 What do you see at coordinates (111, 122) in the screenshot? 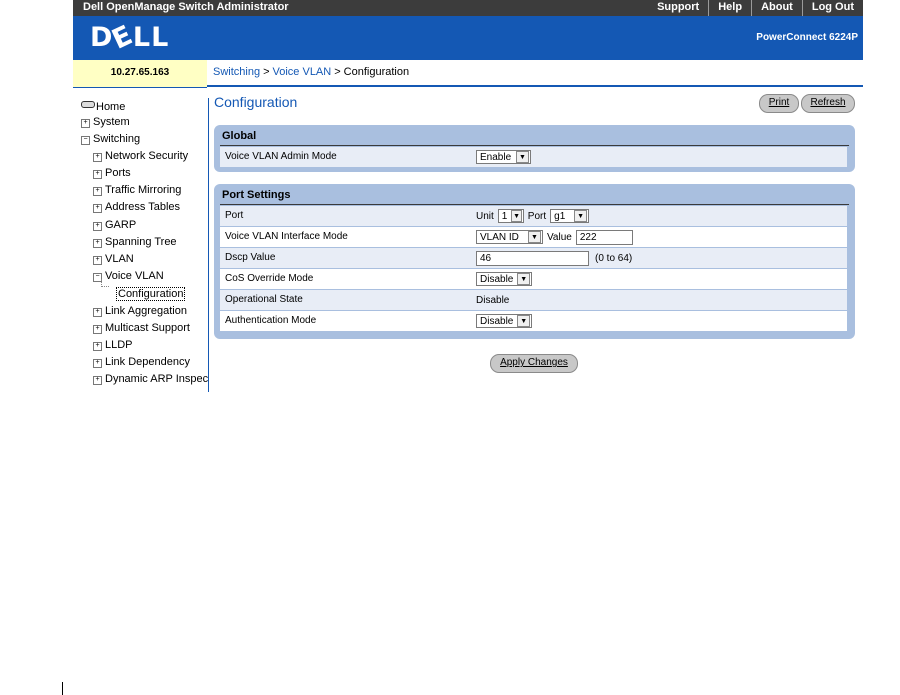
I see `sidebar-item-label: System` at bounding box center [111, 122].